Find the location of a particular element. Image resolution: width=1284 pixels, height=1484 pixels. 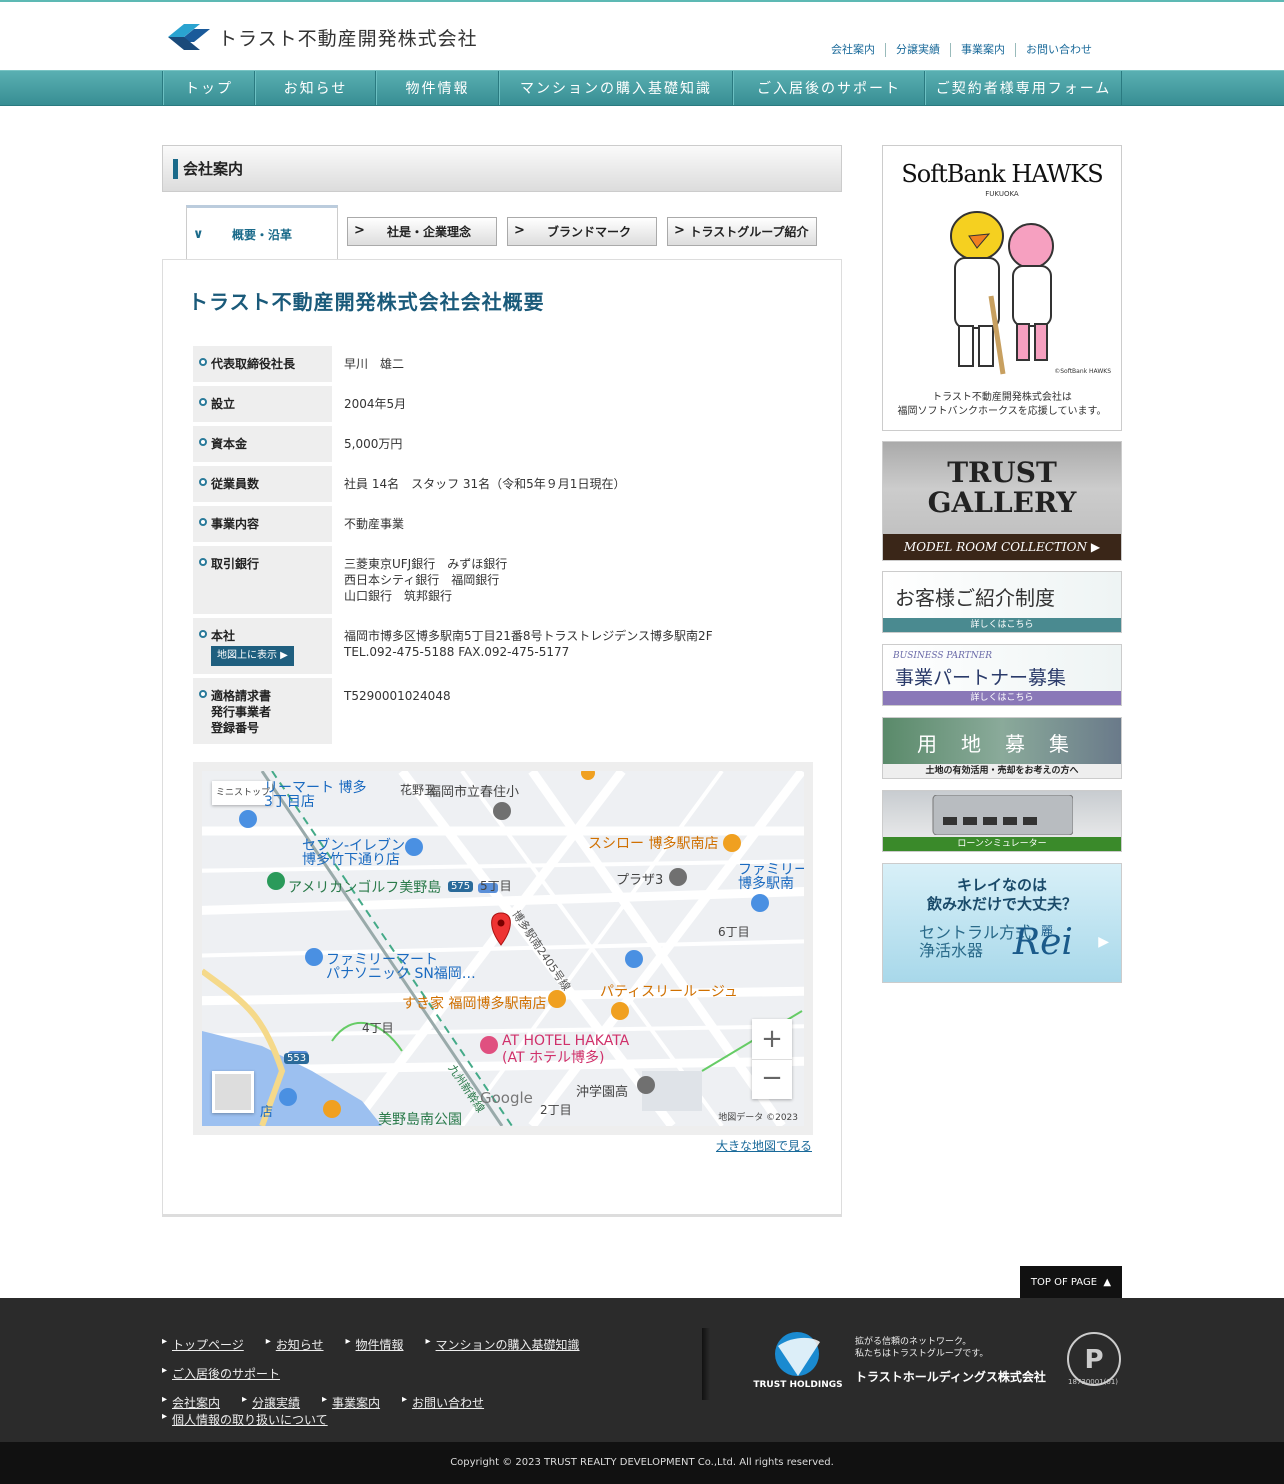

hawks-credit: ©SoftBank HAWKS is located at coordinates (1082, 371).